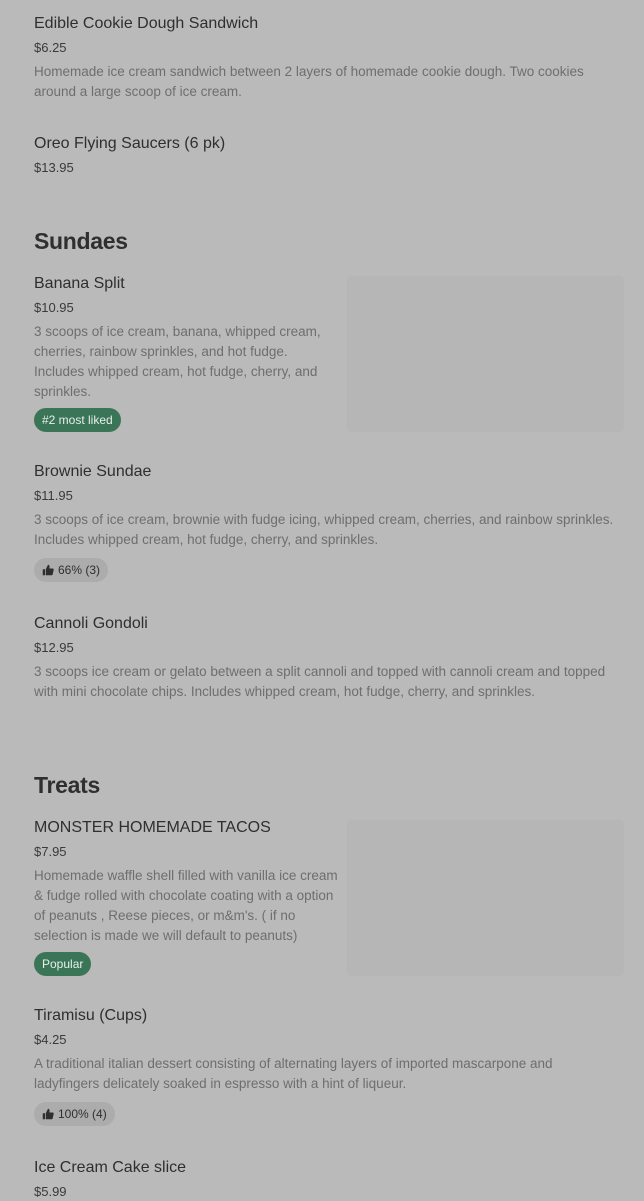 Image resolution: width=644 pixels, height=1201 pixels. I want to click on section-title-treats: Treats, so click(67, 785).